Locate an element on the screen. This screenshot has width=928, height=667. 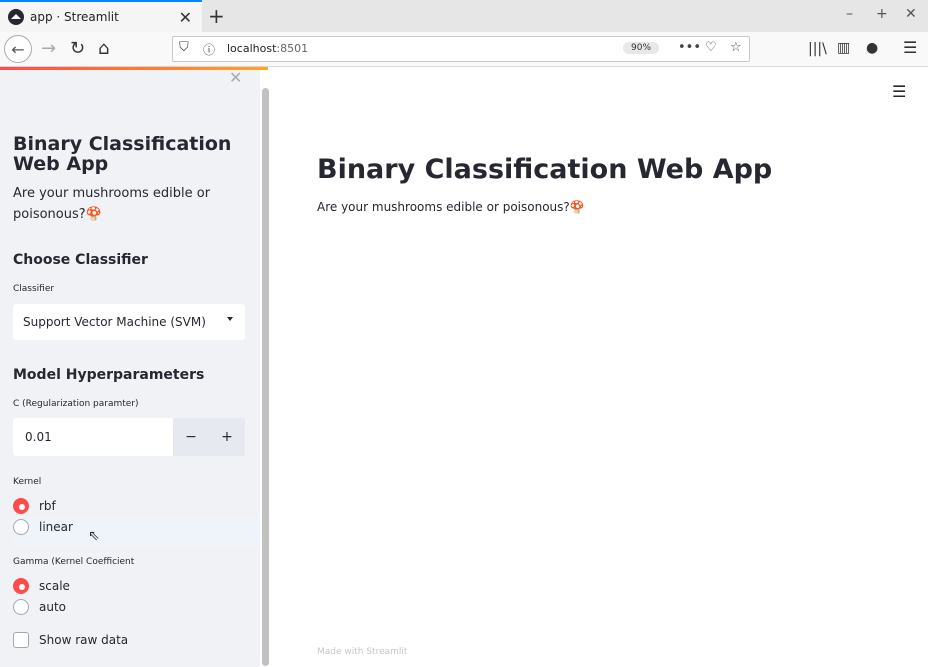
library-icon: |||\ is located at coordinates (817, 49).